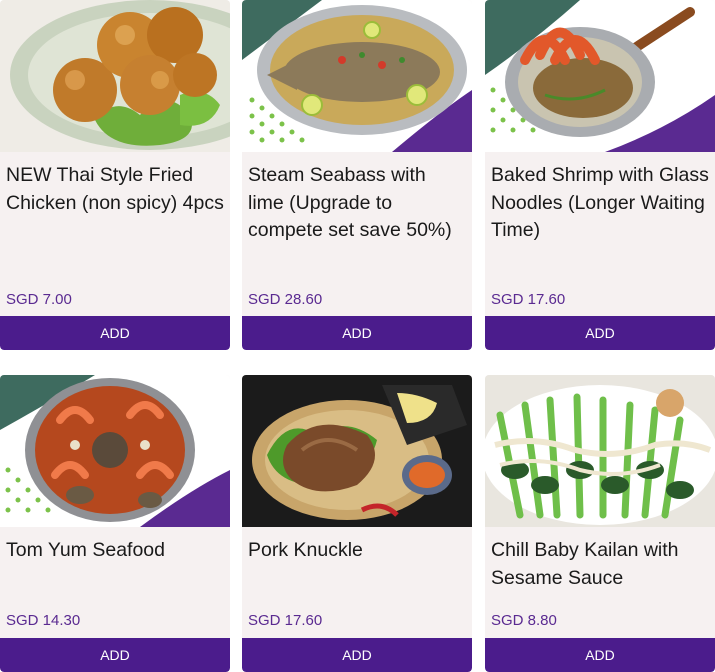 This screenshot has width=715, height=672. What do you see at coordinates (600, 451) in the screenshot?
I see `baby-kailan-image` at bounding box center [600, 451].